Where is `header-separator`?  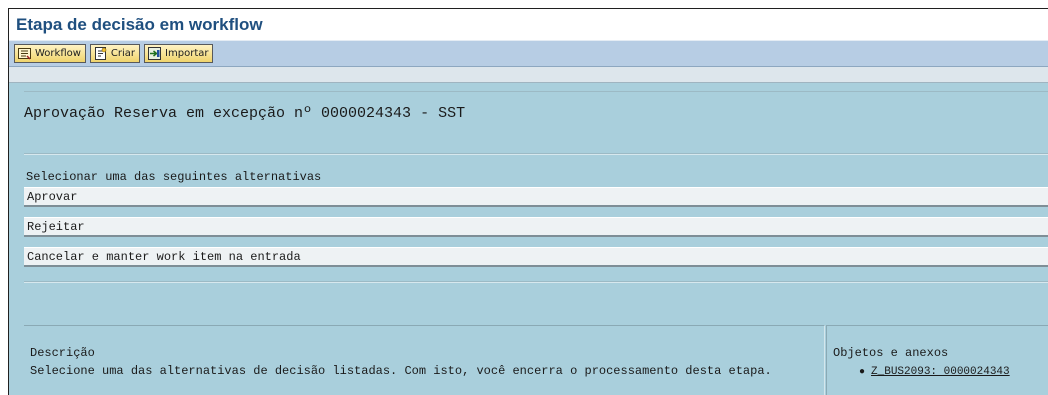
header-separator is located at coordinates (528, 75).